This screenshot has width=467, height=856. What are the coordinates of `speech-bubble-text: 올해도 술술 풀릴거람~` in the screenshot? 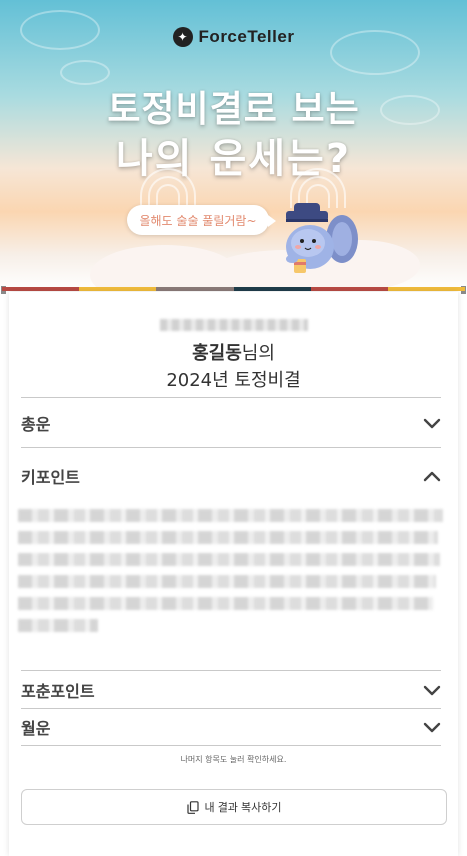 It's located at (198, 220).